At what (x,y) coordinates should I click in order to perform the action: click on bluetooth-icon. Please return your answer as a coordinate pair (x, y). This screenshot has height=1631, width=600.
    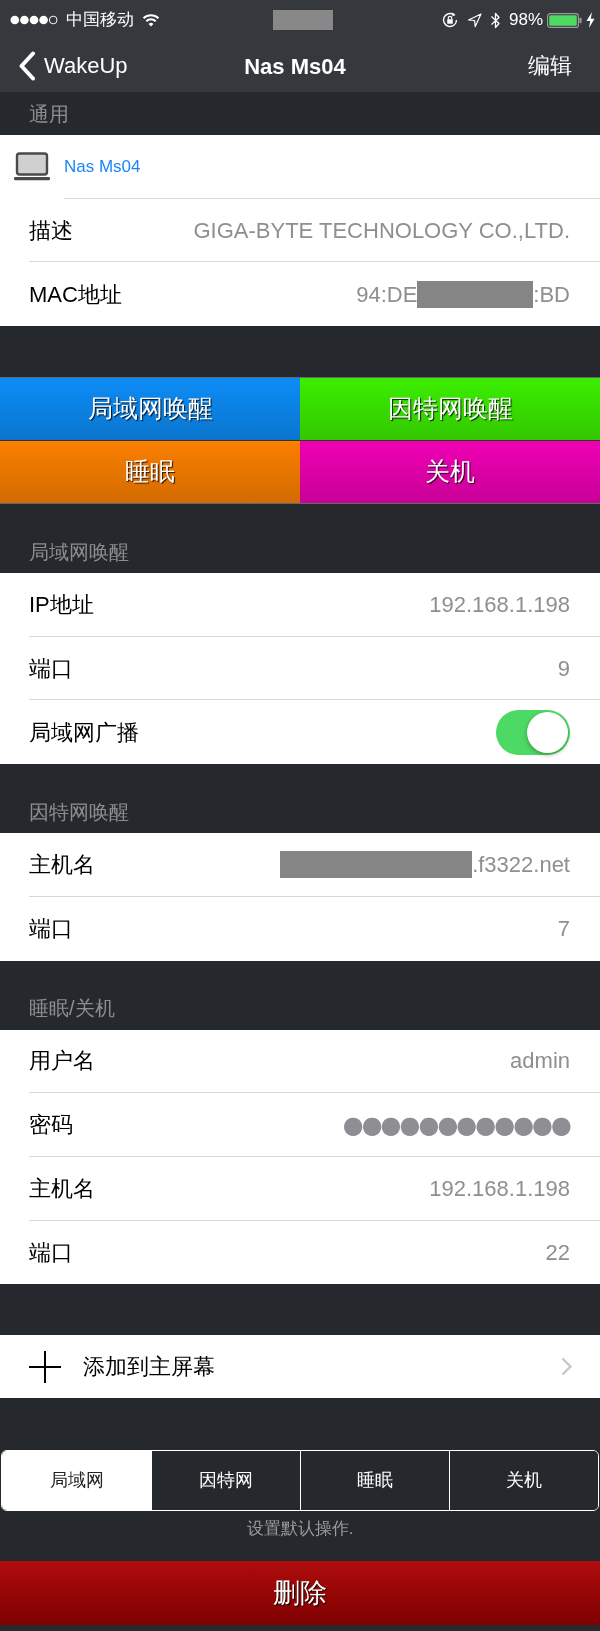
    Looking at the image, I should click on (495, 20).